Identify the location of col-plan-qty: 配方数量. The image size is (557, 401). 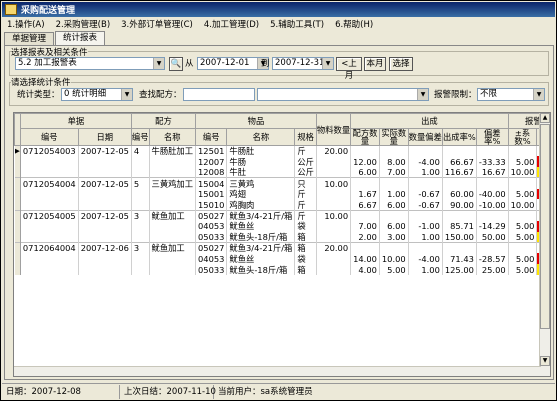
(365, 137).